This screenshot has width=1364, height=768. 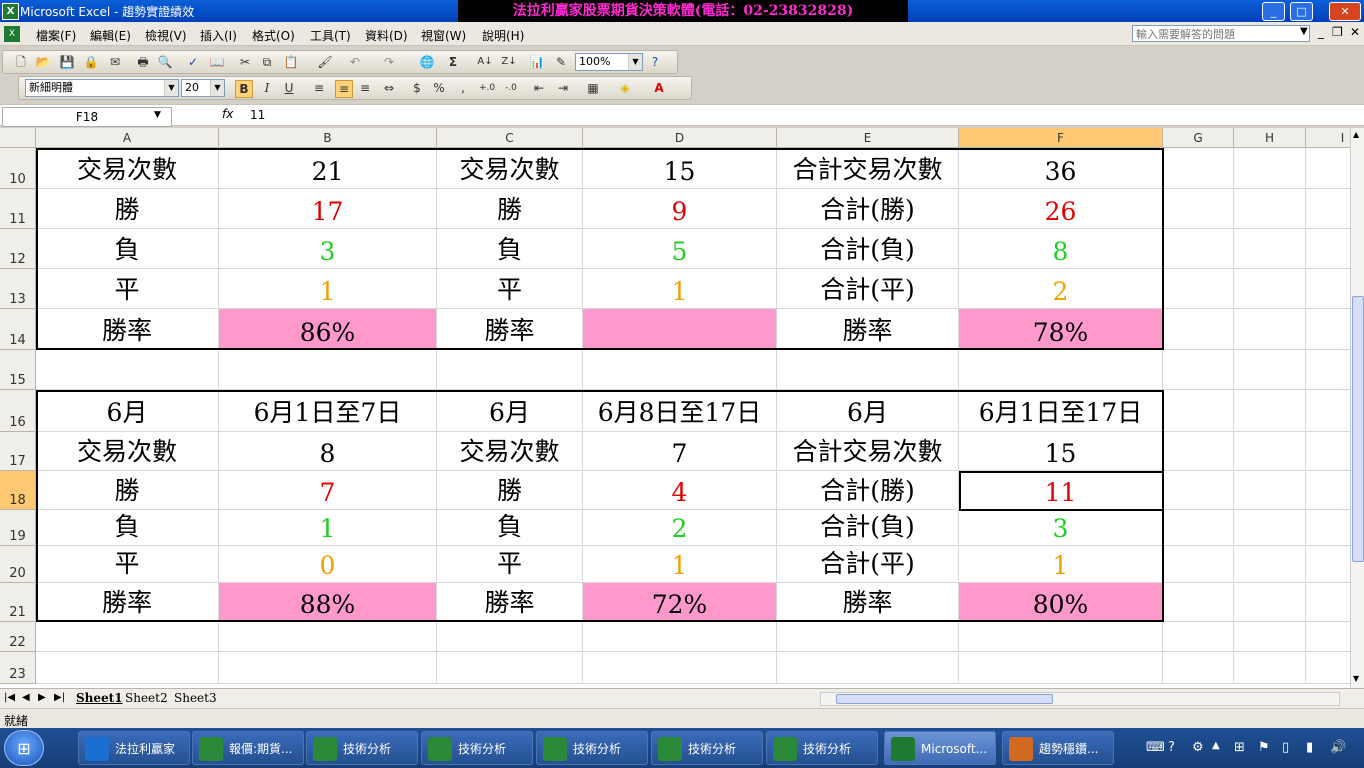 I want to click on column-header-i: I, so click(x=1328, y=138).